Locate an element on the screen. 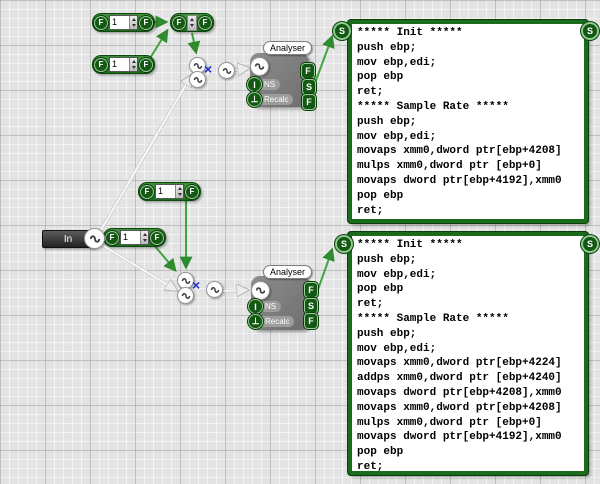 This screenshot has height=484, width=600. wire-in-to-multiply1 is located at coordinates (145, 153).